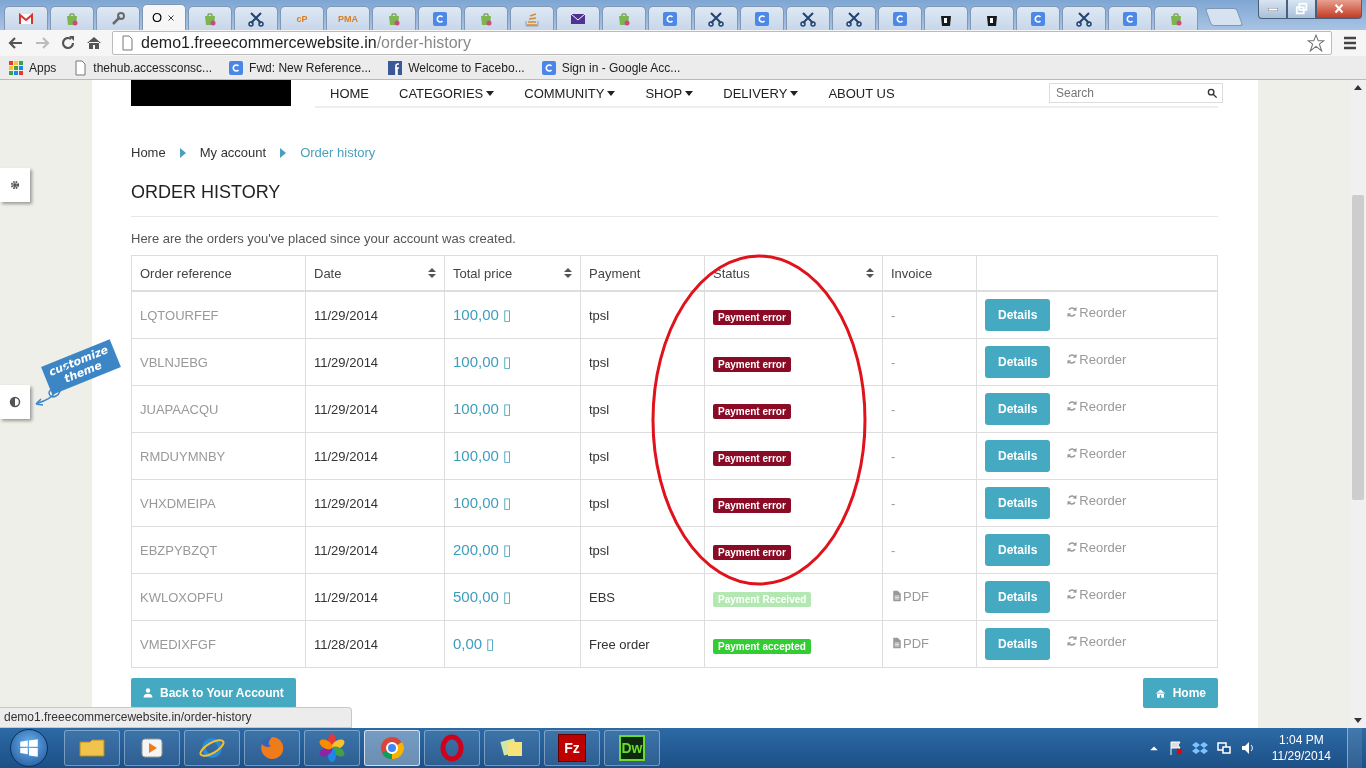 This screenshot has height=768, width=1366. Describe the element at coordinates (722, 43) in the screenshot. I see `address-bar: demo1.freeecommercewebsite.in/order-history` at that location.